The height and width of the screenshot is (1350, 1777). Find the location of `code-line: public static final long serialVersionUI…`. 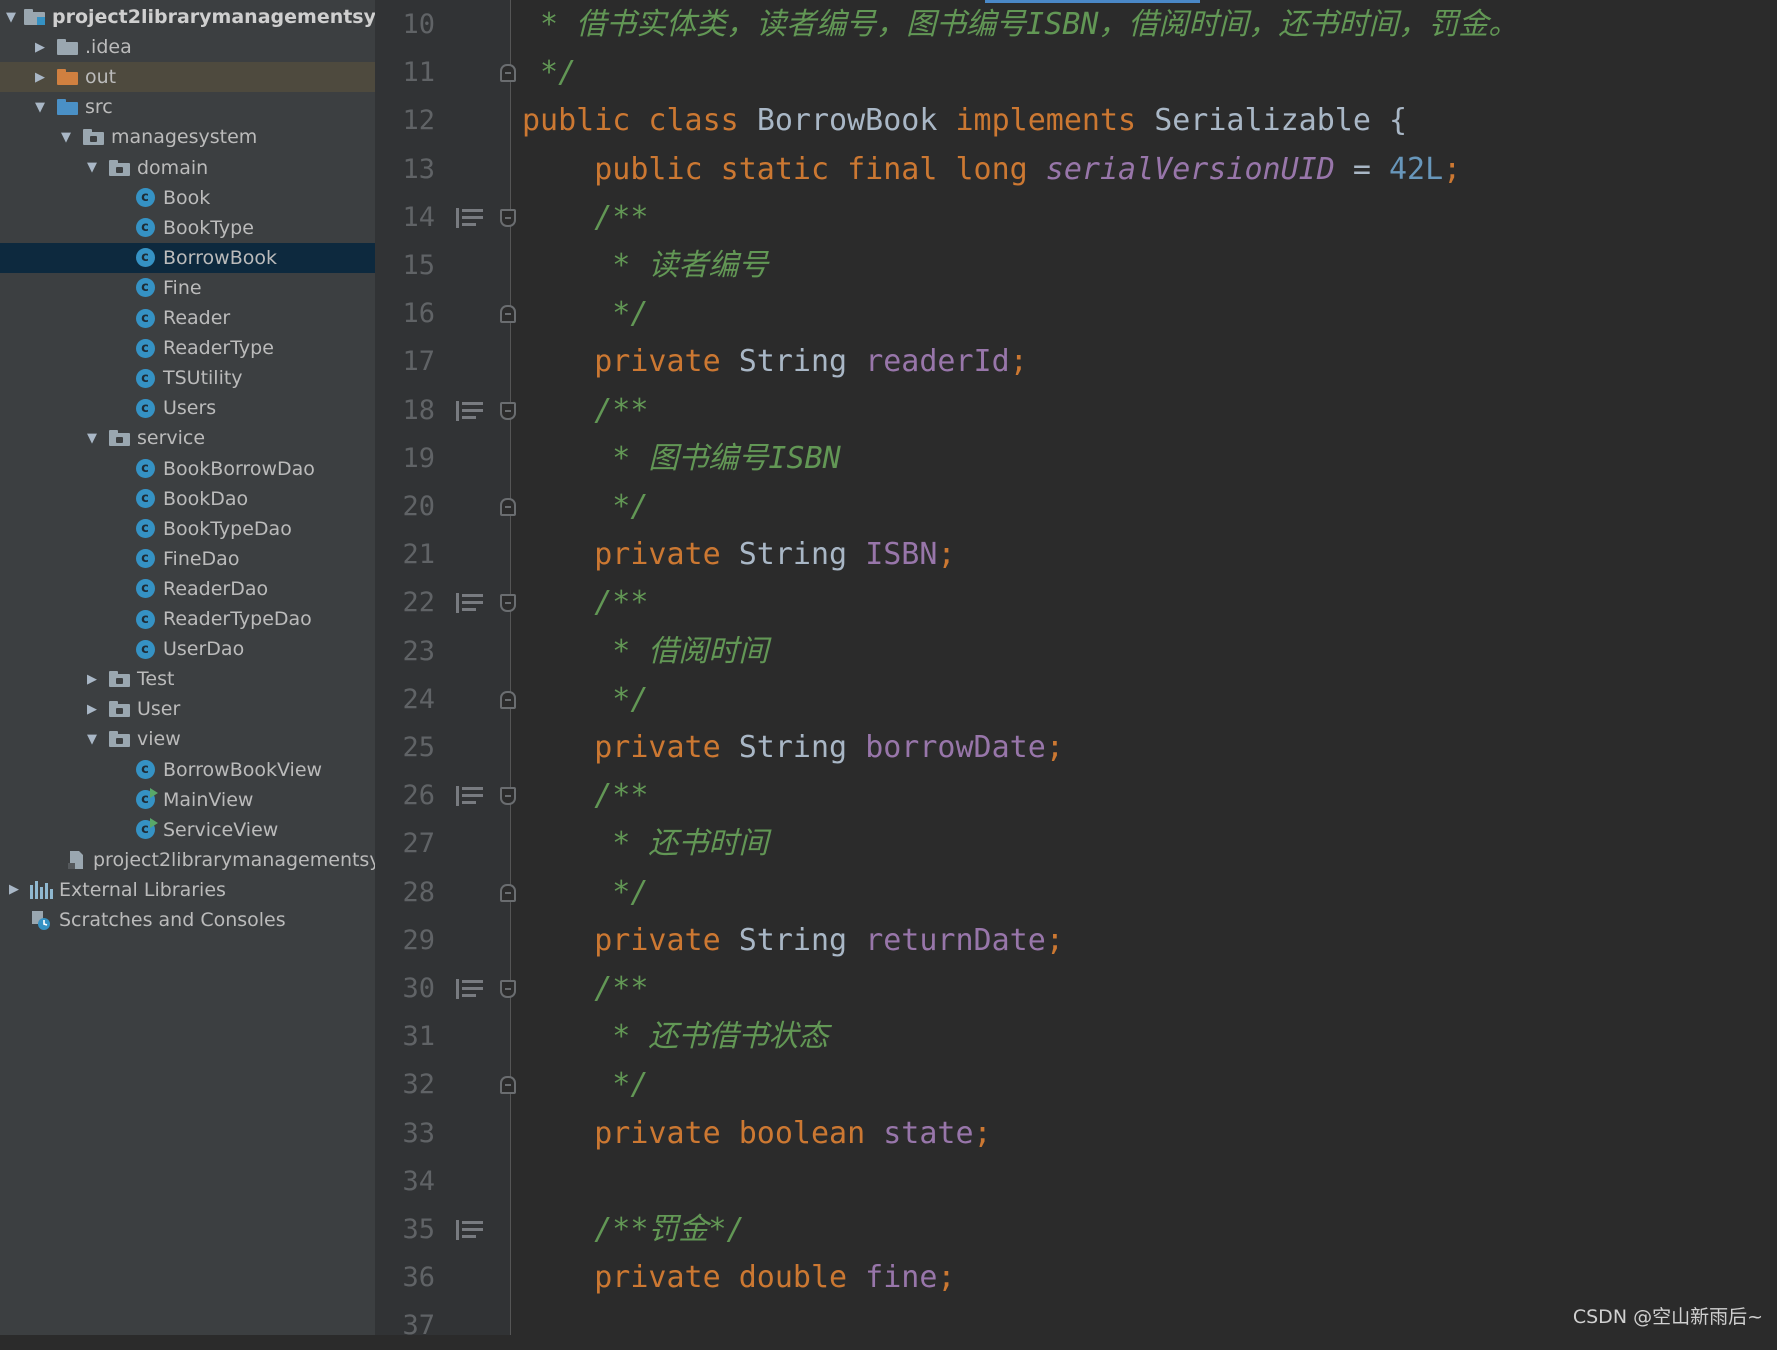

code-line: public static final long serialVersionUI… is located at coordinates (991, 170).